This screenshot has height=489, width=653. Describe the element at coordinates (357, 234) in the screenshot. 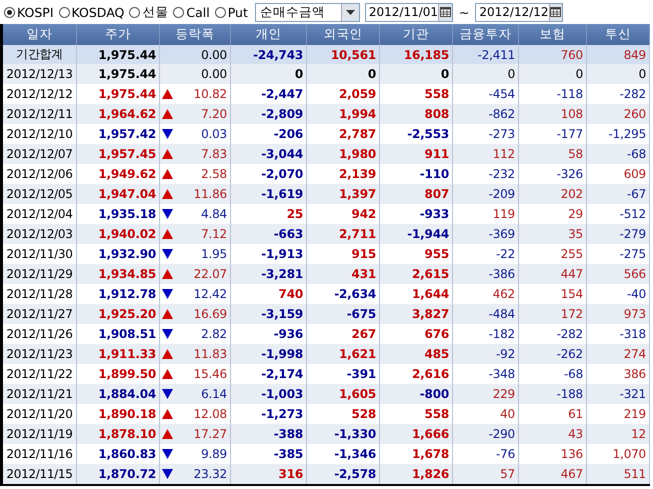

I see `net-buy-cell: 2,711` at that location.